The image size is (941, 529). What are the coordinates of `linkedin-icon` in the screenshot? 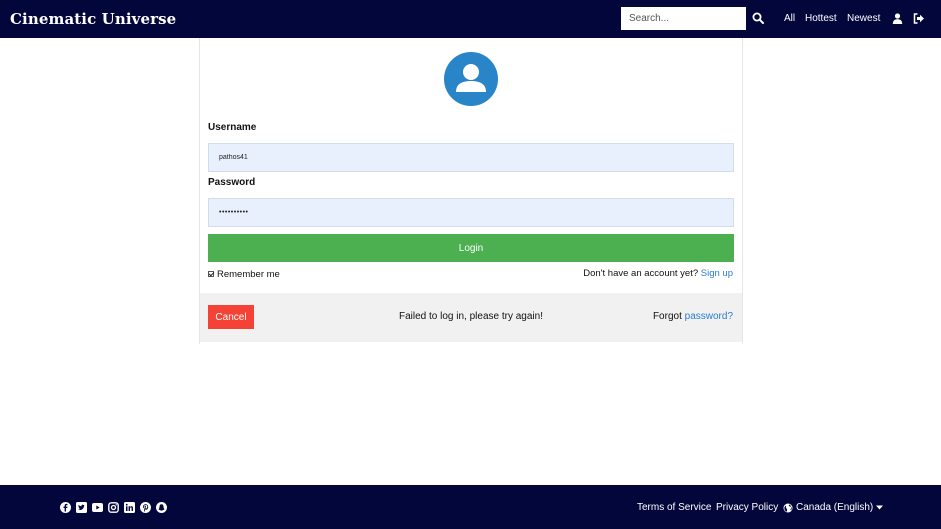 It's located at (129, 507).